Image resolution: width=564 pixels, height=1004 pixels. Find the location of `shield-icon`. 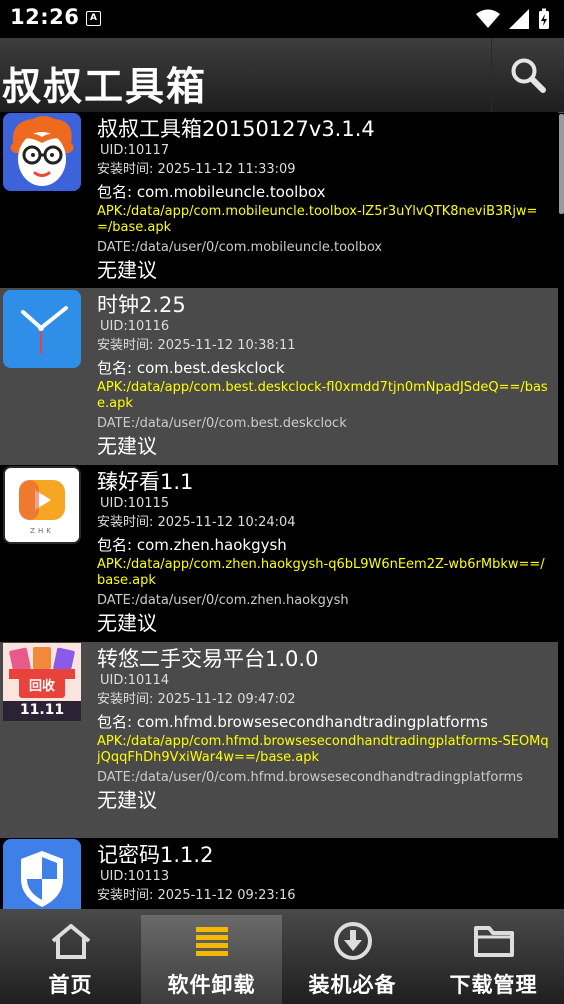

shield-icon is located at coordinates (42, 874).